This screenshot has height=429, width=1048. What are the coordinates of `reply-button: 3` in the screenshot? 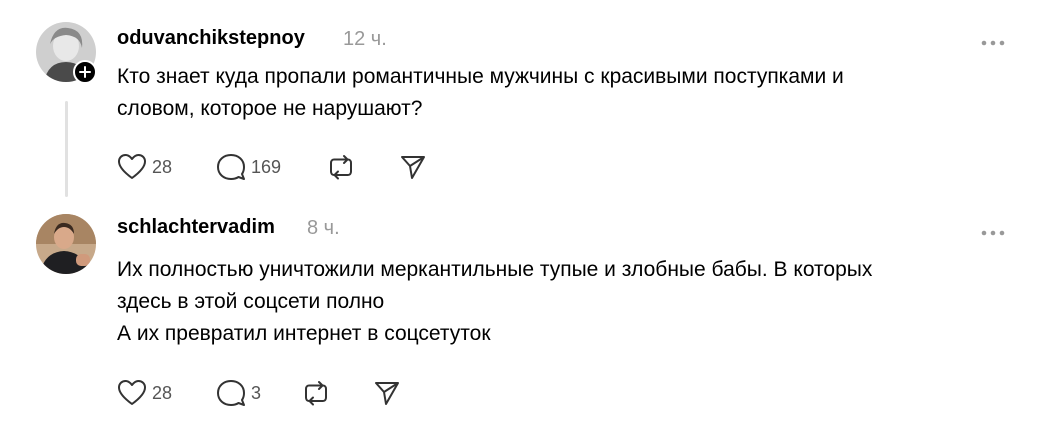 It's located at (238, 393).